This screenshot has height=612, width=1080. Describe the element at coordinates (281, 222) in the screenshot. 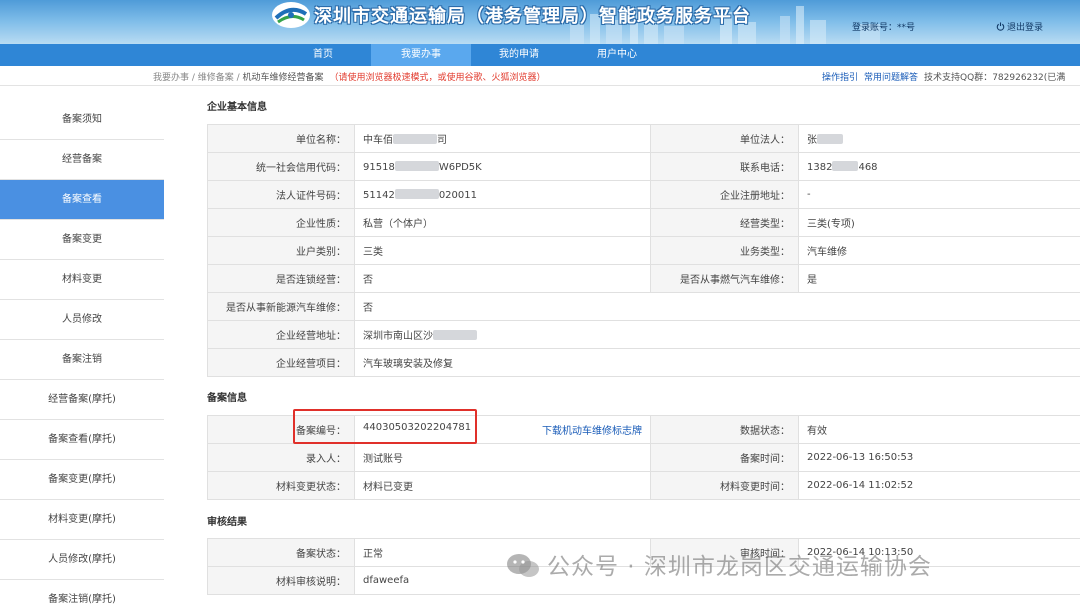

I see `enterprise-nature-label: 企业性质：` at that location.